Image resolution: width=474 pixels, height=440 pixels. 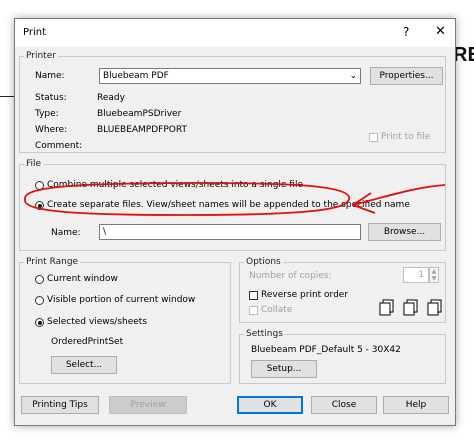 What do you see at coordinates (52, 262) in the screenshot?
I see `print-range-legend: Print Range` at bounding box center [52, 262].